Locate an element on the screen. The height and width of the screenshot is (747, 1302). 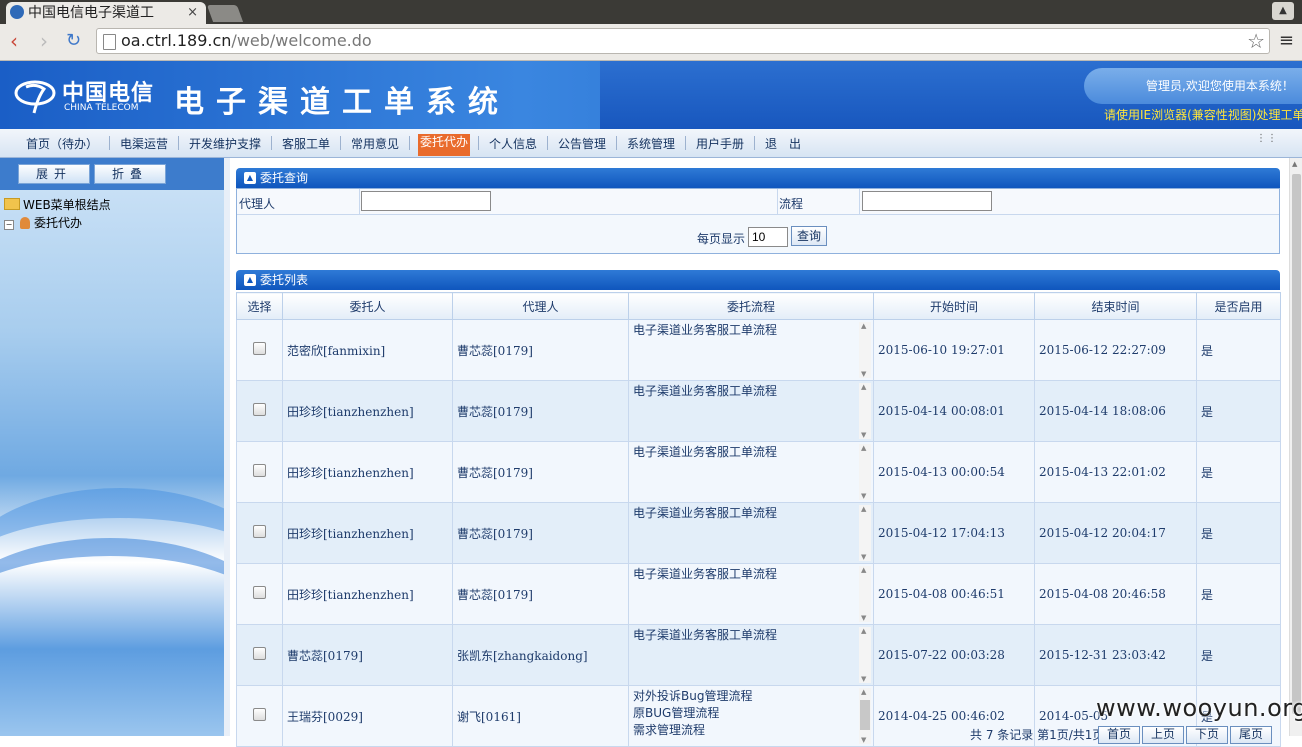
watermark: www.wooyun.org is located at coordinates (1199, 708).